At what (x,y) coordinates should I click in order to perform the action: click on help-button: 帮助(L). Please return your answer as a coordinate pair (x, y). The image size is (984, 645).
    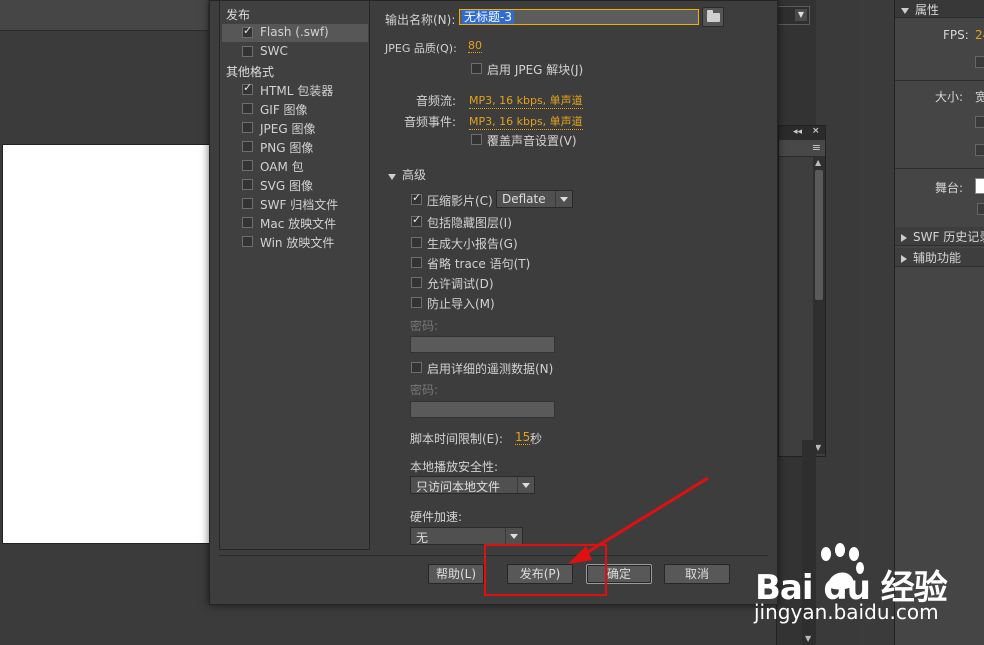
    Looking at the image, I should click on (456, 574).